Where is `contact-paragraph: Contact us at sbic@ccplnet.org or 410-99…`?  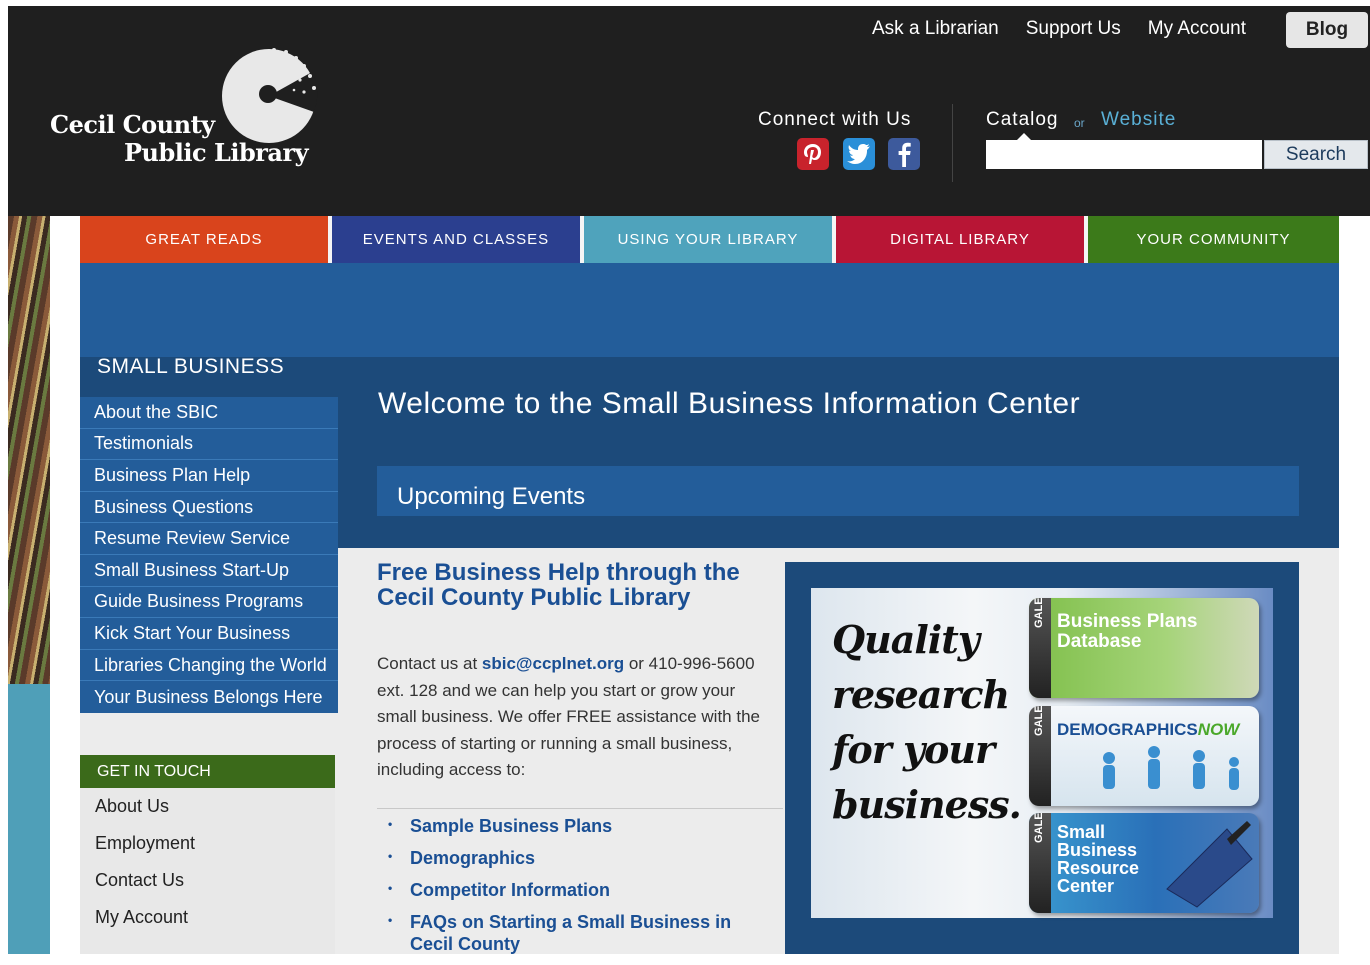
contact-paragraph: Contact us at sbic@ccplnet.org or 410-99… is located at coordinates (572, 717).